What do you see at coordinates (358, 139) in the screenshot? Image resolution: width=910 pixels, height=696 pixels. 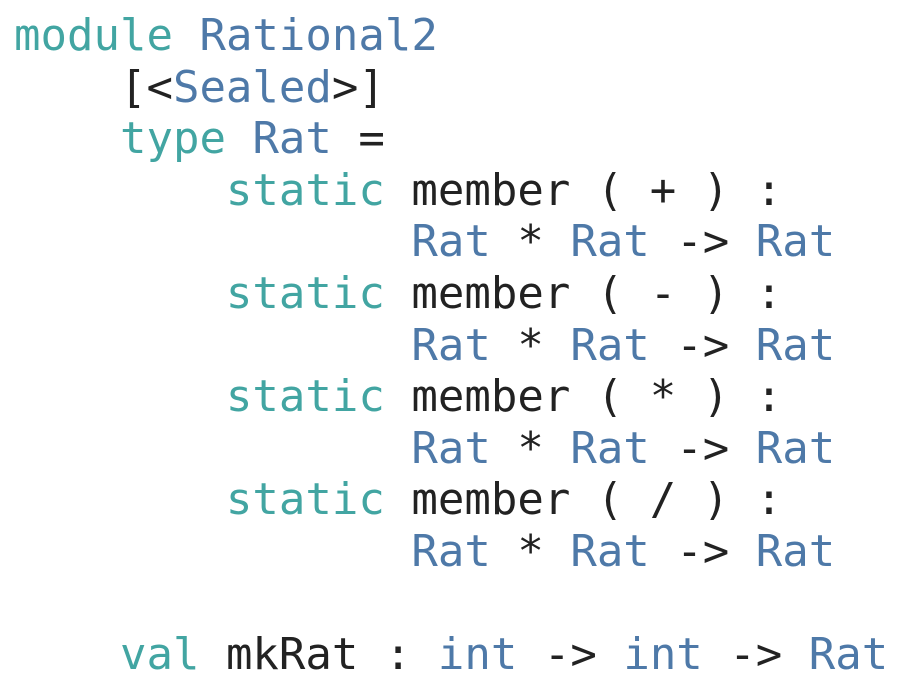 I see `code-text: =` at bounding box center [358, 139].